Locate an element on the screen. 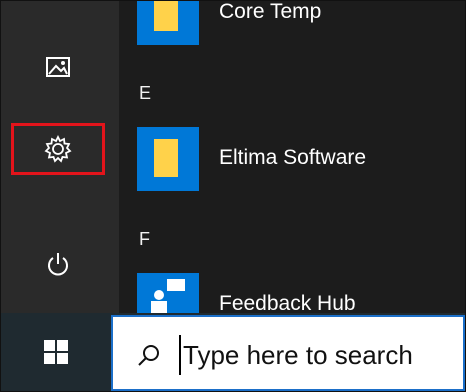  search-box is located at coordinates (288, 353).